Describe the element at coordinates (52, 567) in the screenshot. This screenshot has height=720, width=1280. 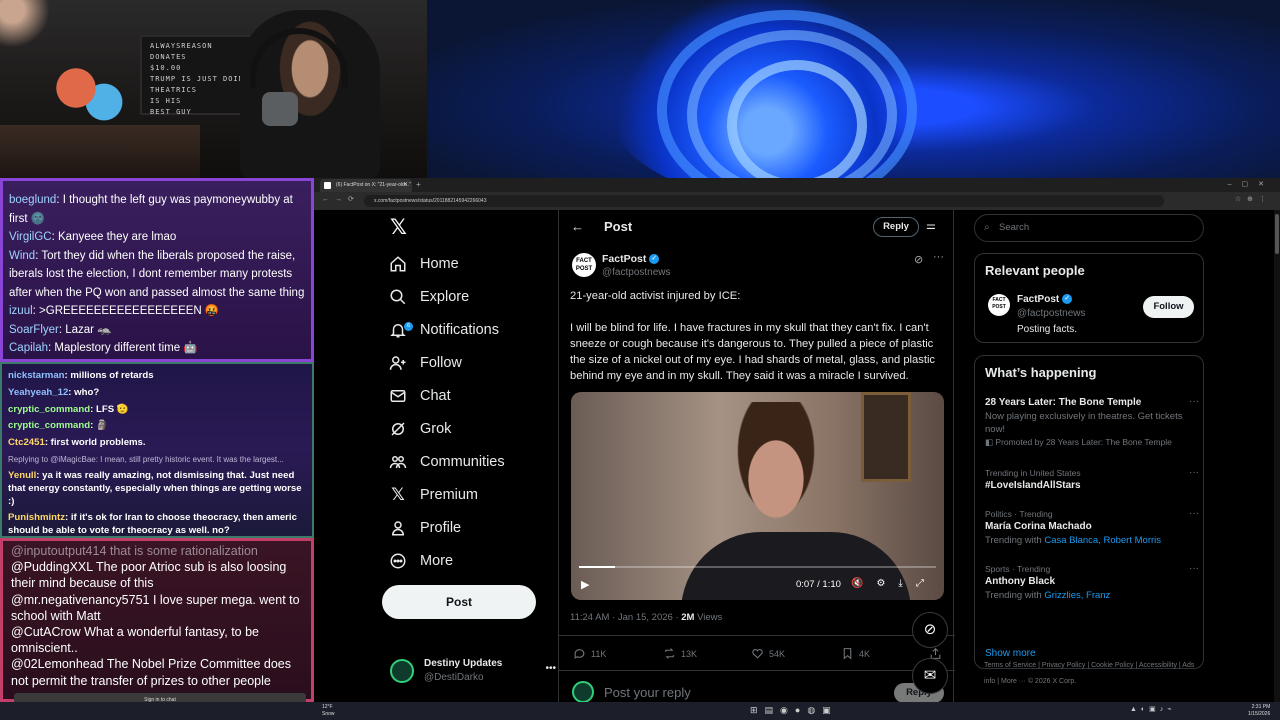
I see `chat-username: @PuddingXXL` at that location.